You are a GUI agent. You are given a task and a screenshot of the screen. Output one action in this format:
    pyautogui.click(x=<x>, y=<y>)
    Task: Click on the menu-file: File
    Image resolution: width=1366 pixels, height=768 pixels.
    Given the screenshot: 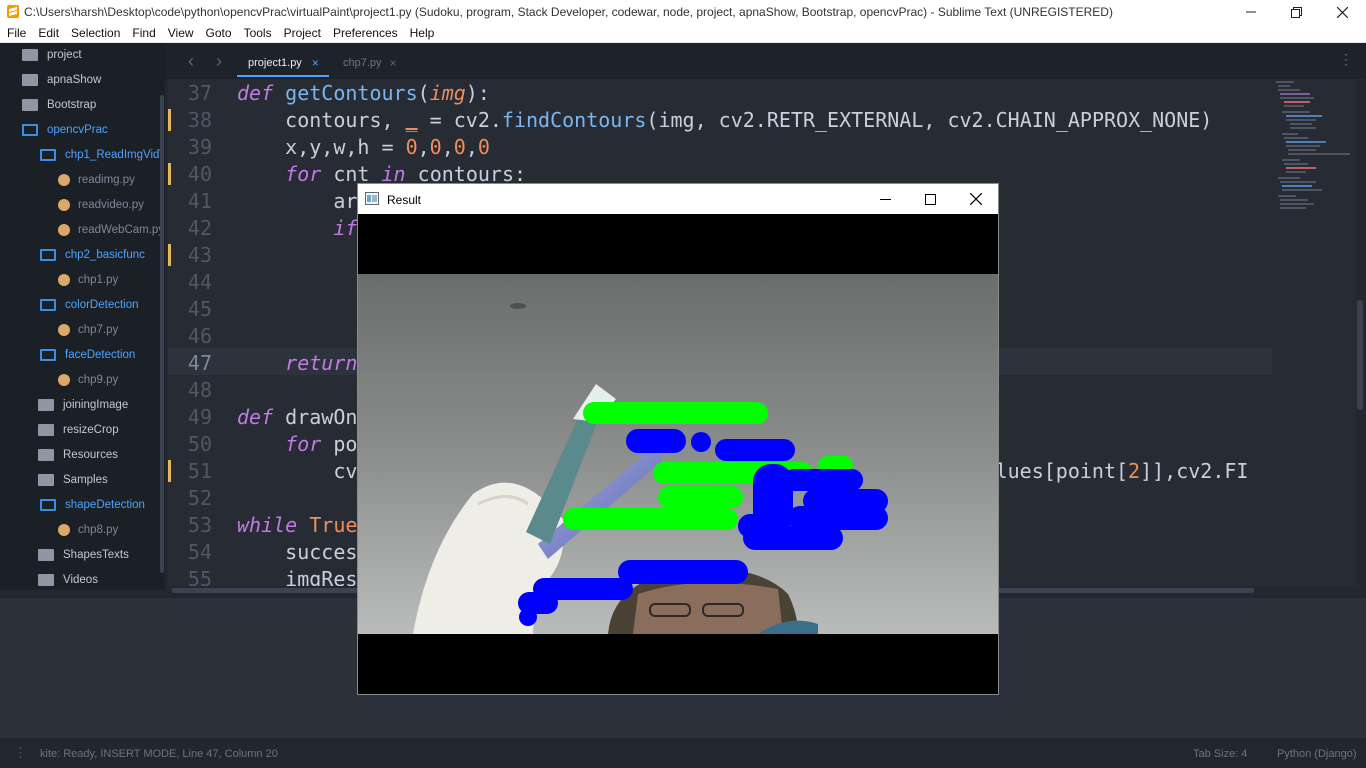 What is the action you would take?
    pyautogui.click(x=15, y=33)
    